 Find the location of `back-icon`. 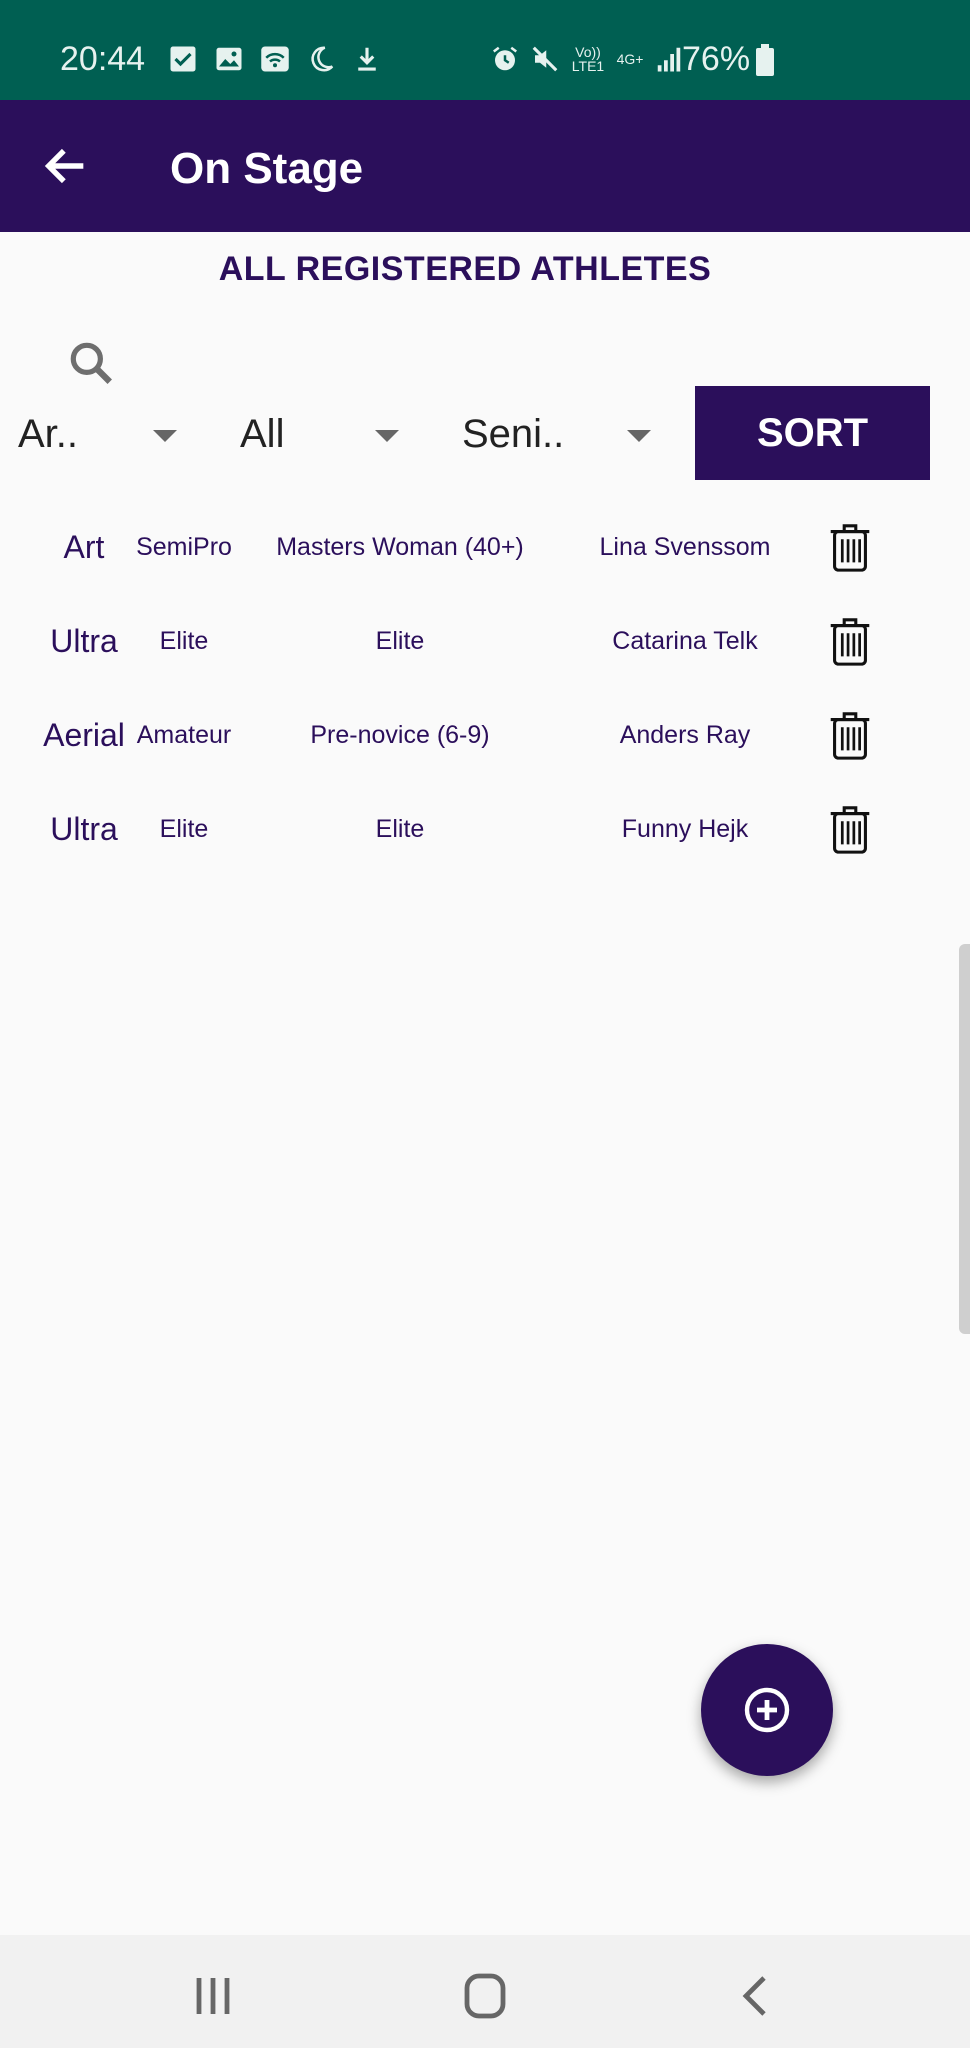

back-icon is located at coordinates (756, 1996).